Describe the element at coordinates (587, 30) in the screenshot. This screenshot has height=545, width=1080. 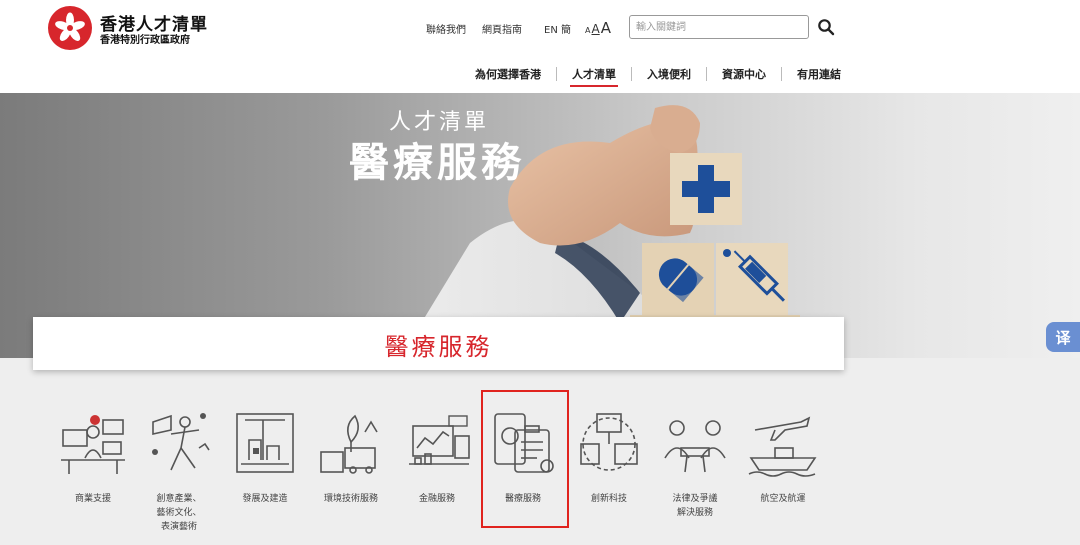
I see `font-small-button: A` at that location.